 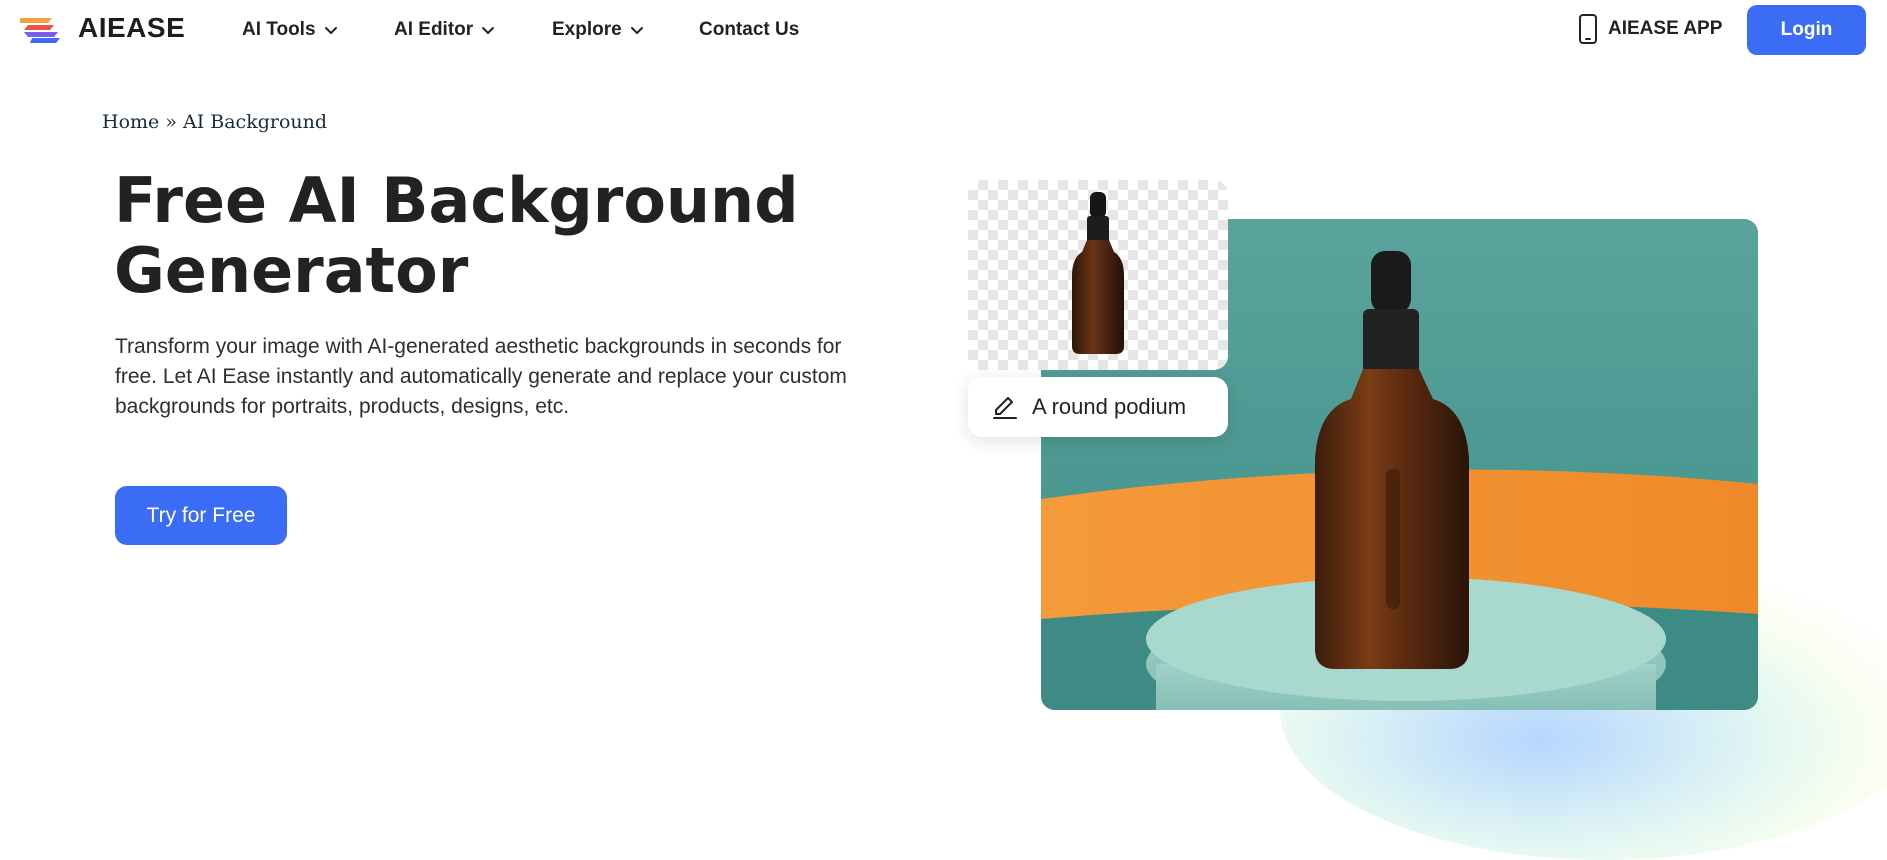 What do you see at coordinates (587, 29) in the screenshot?
I see `nav-explore-label: Explore` at bounding box center [587, 29].